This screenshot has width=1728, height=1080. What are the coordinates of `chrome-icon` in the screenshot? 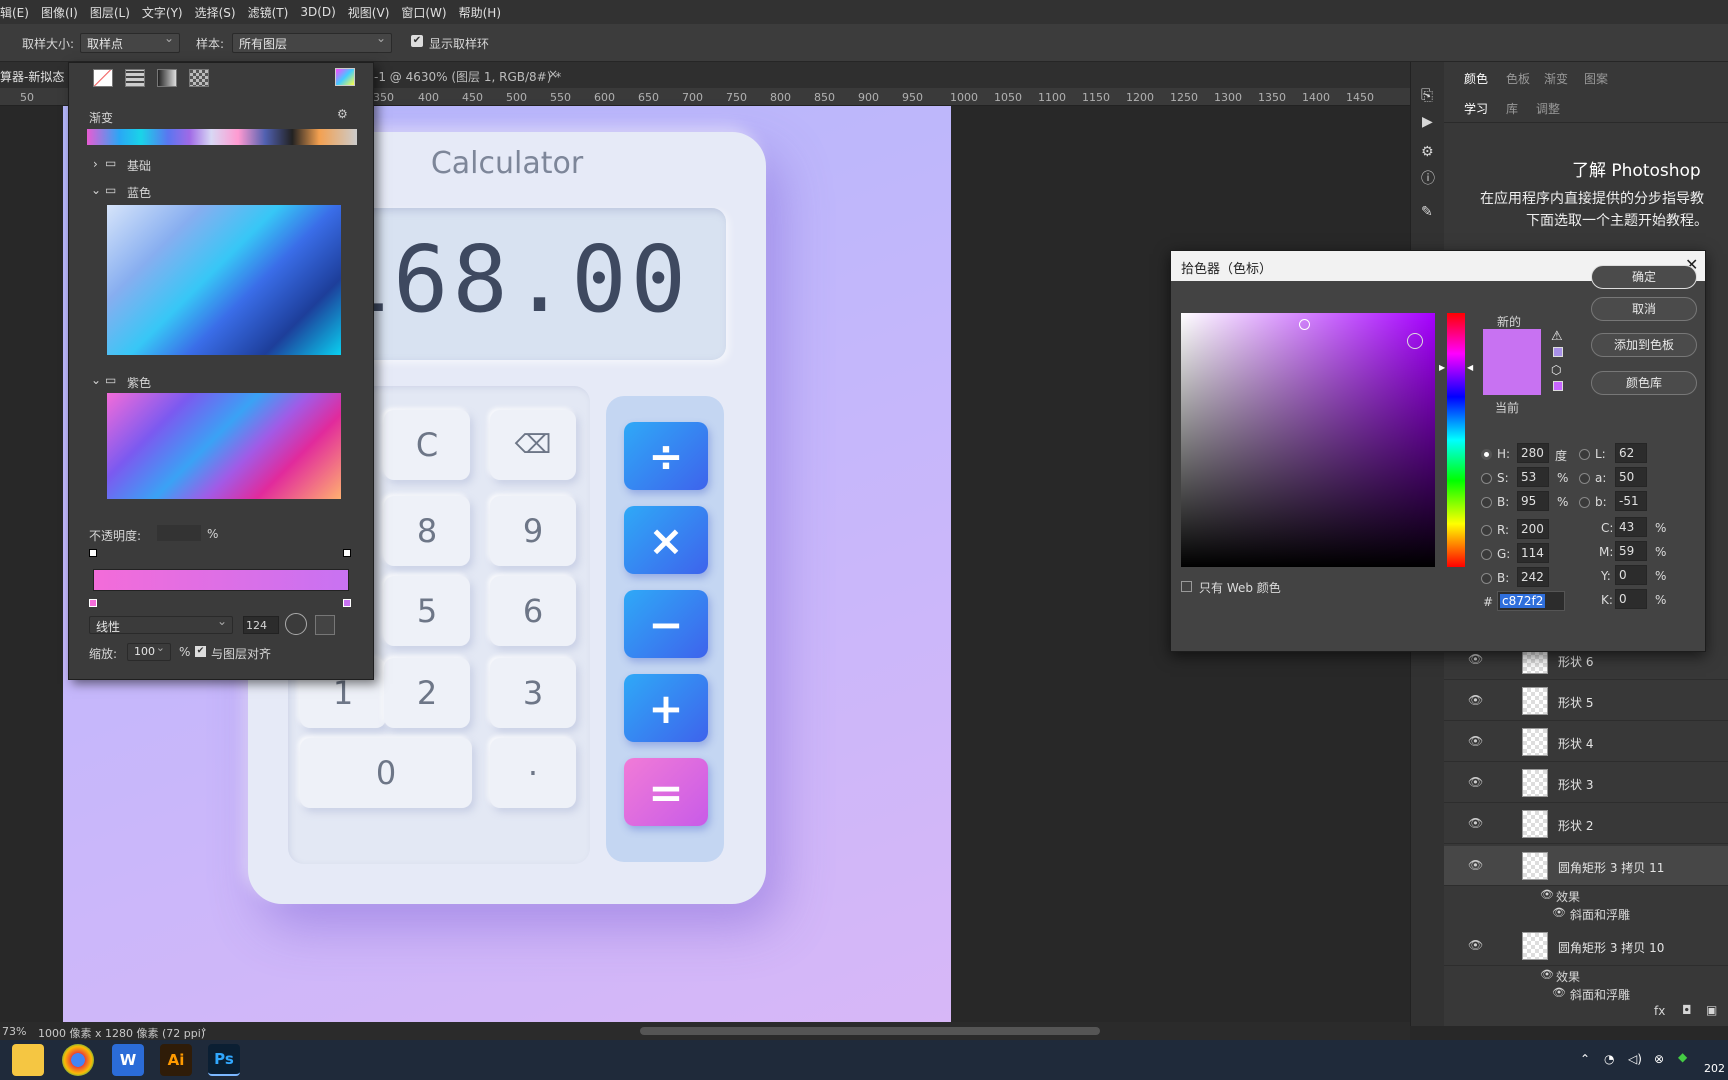 It's located at (78, 1060).